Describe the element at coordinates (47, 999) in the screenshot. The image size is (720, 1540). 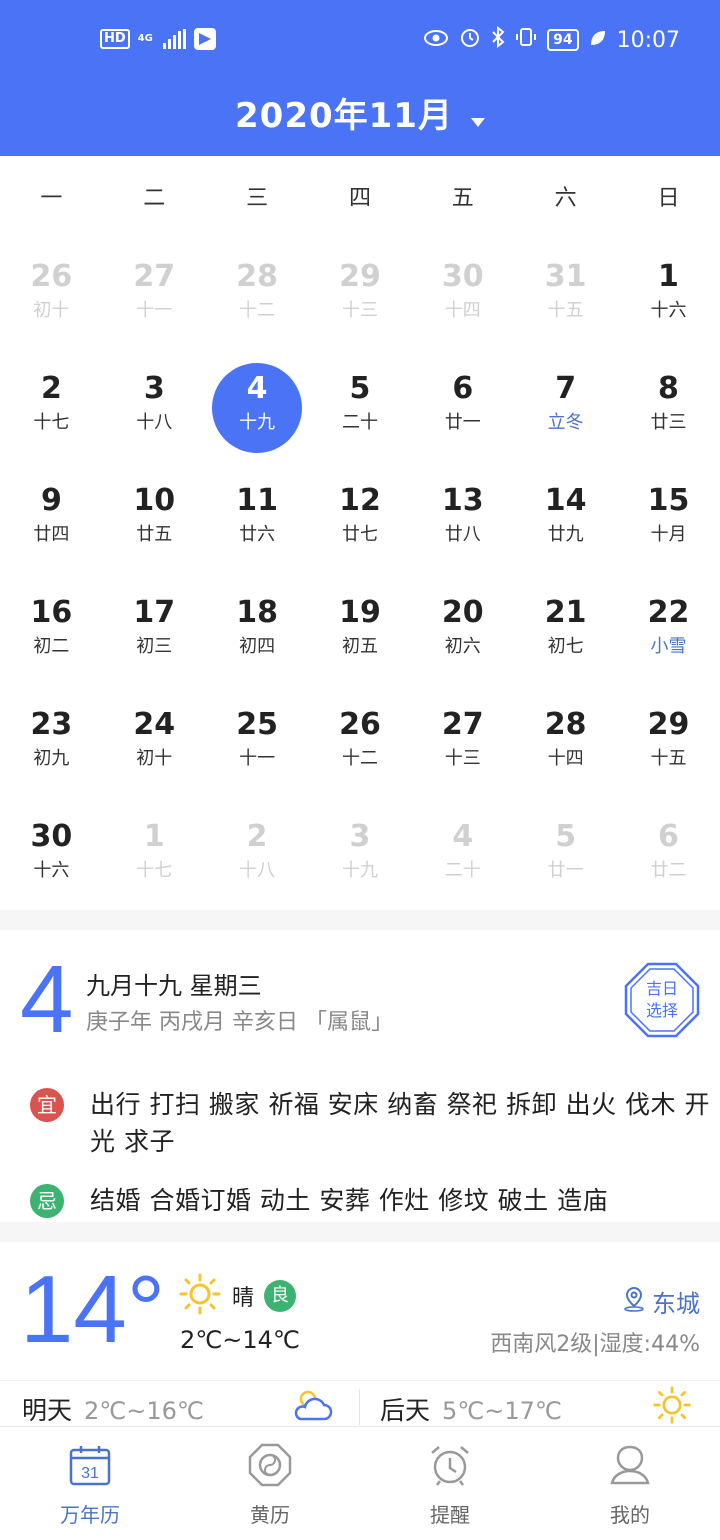
I see `selected-day-number: 4` at that location.